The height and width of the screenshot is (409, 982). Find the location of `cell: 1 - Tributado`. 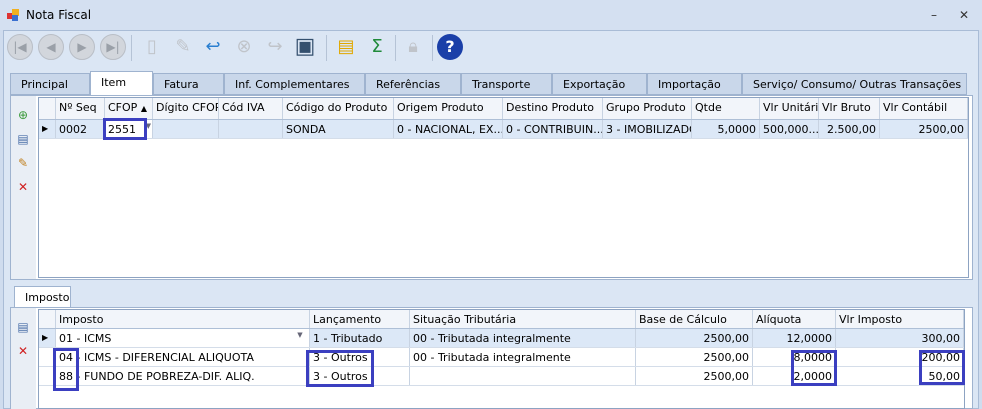

cell: 1 - Tributado is located at coordinates (360, 338).